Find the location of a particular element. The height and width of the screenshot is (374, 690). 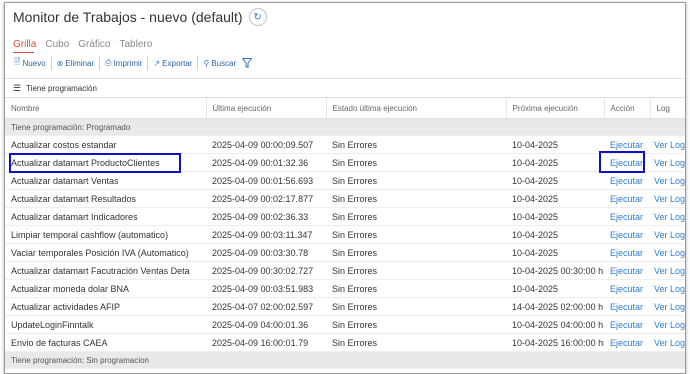

new-label: Nuevo is located at coordinates (34, 63).